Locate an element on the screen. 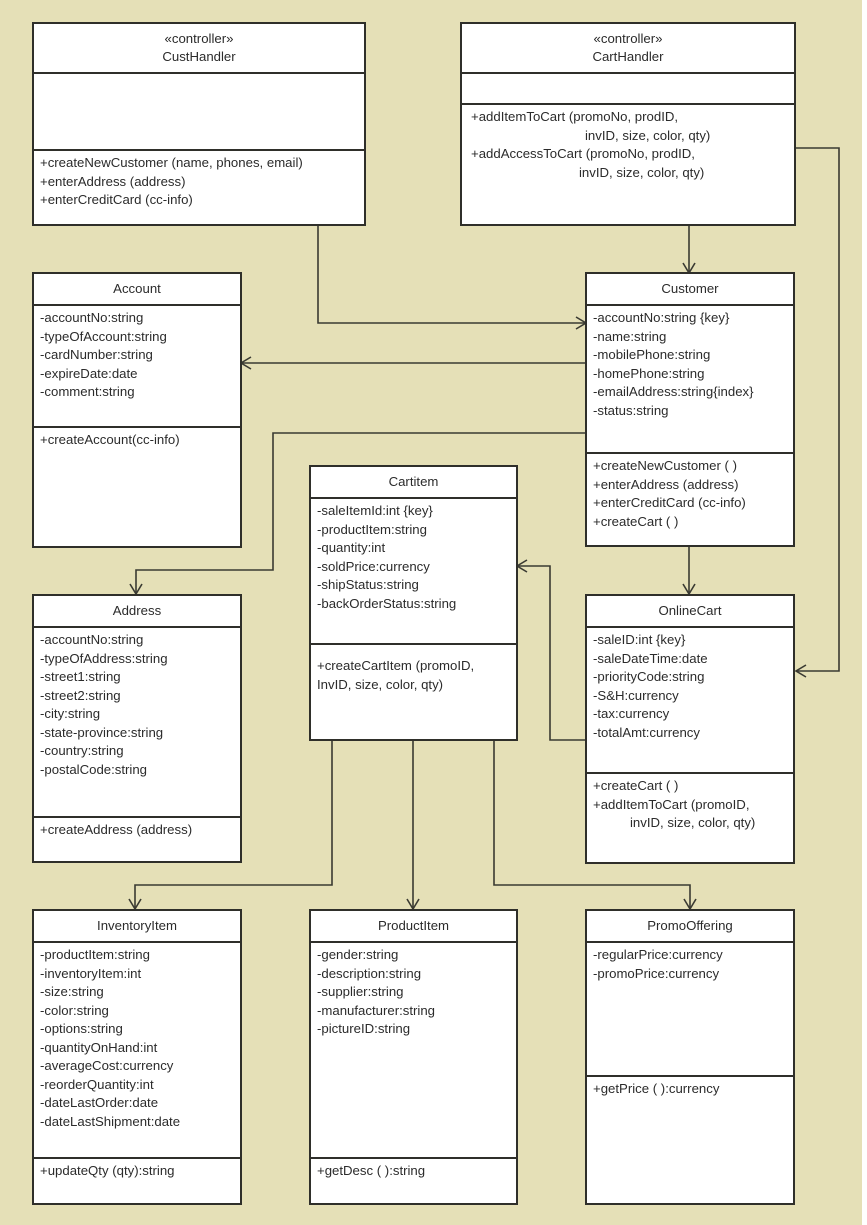  attribute: -postalCode:string is located at coordinates (94, 769).